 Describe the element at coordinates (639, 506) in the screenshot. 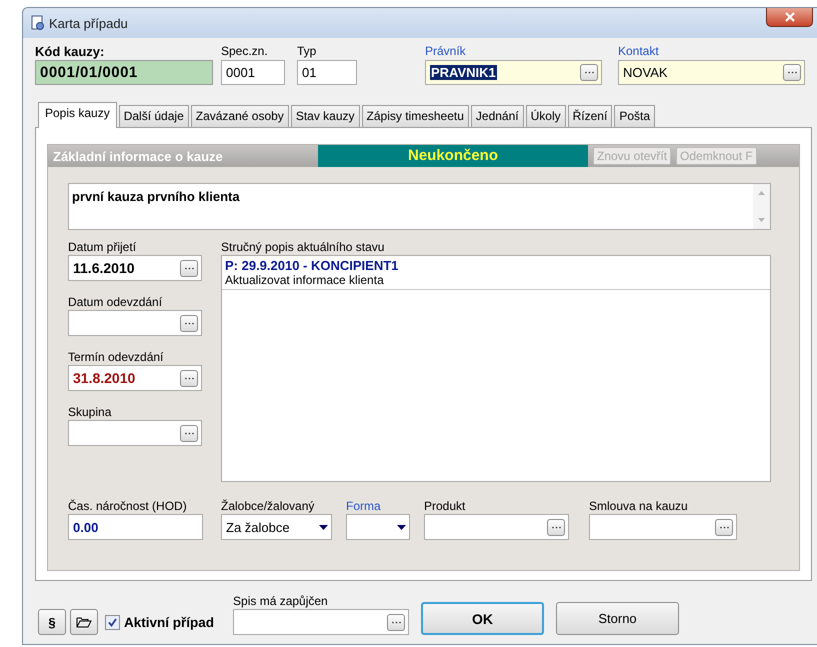

I see `field-label: Smlouva na kauzu` at that location.